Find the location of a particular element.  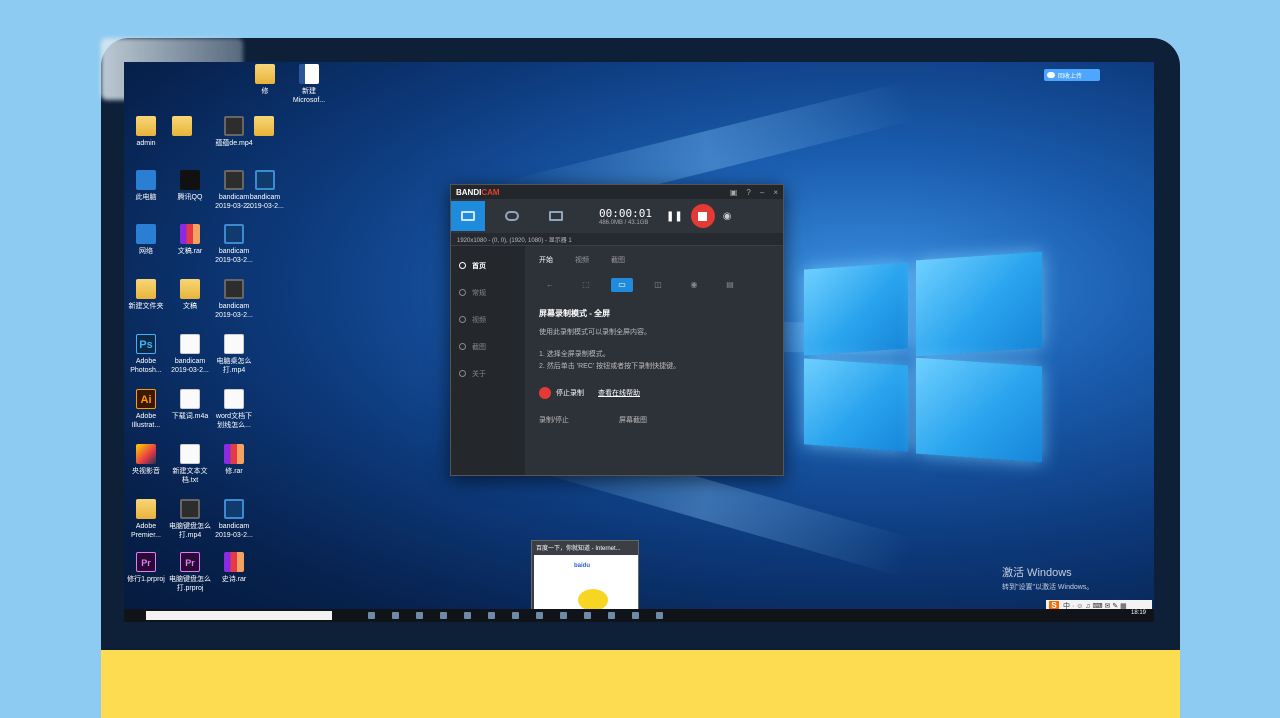

nav-video: 视频 is located at coordinates (488, 319).